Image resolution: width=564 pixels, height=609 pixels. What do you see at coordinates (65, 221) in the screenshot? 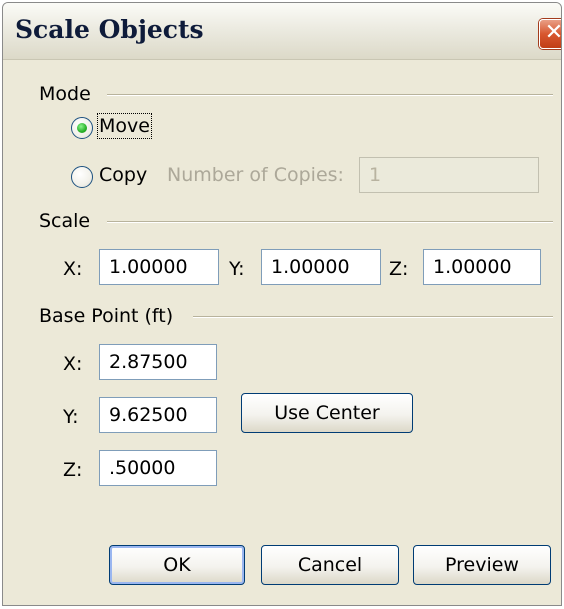
I see `scale-group-label: Scale` at bounding box center [65, 221].